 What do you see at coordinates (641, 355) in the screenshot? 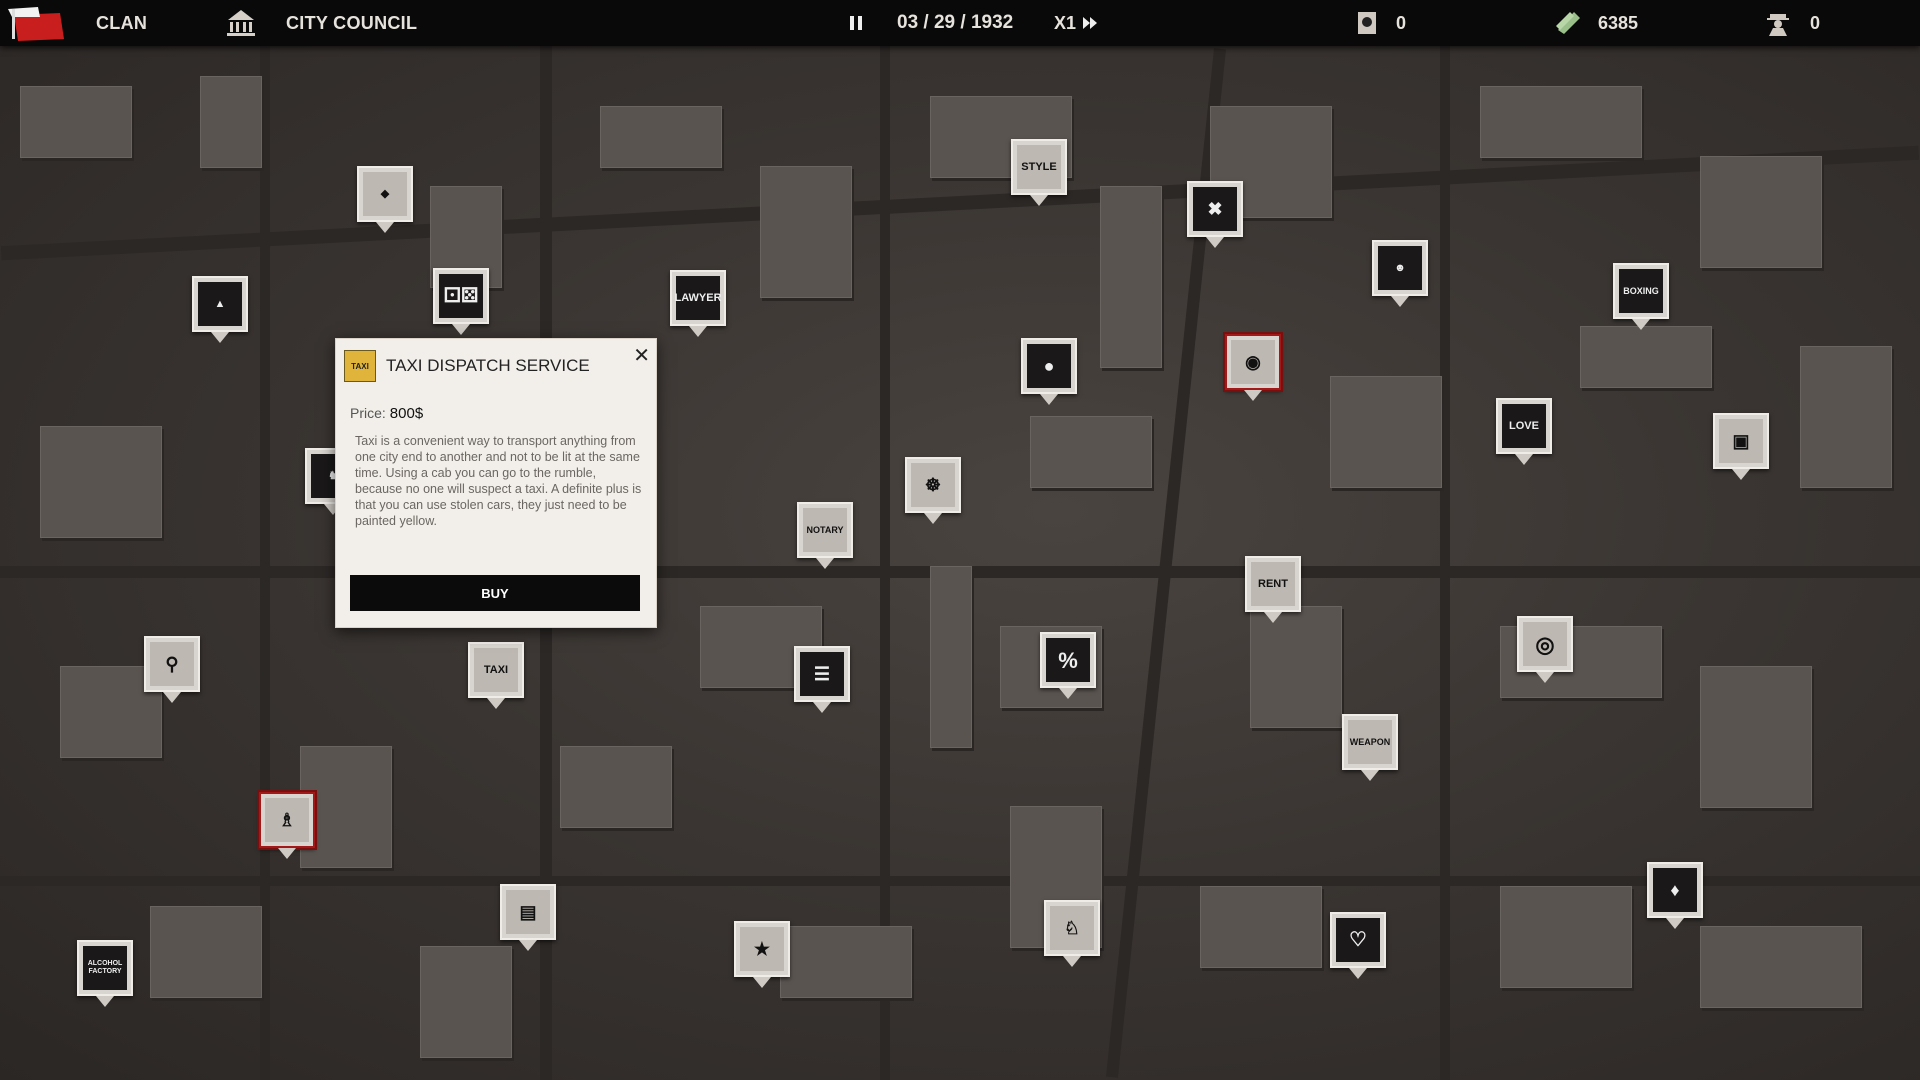
I see `close-icon: ✕` at bounding box center [641, 355].